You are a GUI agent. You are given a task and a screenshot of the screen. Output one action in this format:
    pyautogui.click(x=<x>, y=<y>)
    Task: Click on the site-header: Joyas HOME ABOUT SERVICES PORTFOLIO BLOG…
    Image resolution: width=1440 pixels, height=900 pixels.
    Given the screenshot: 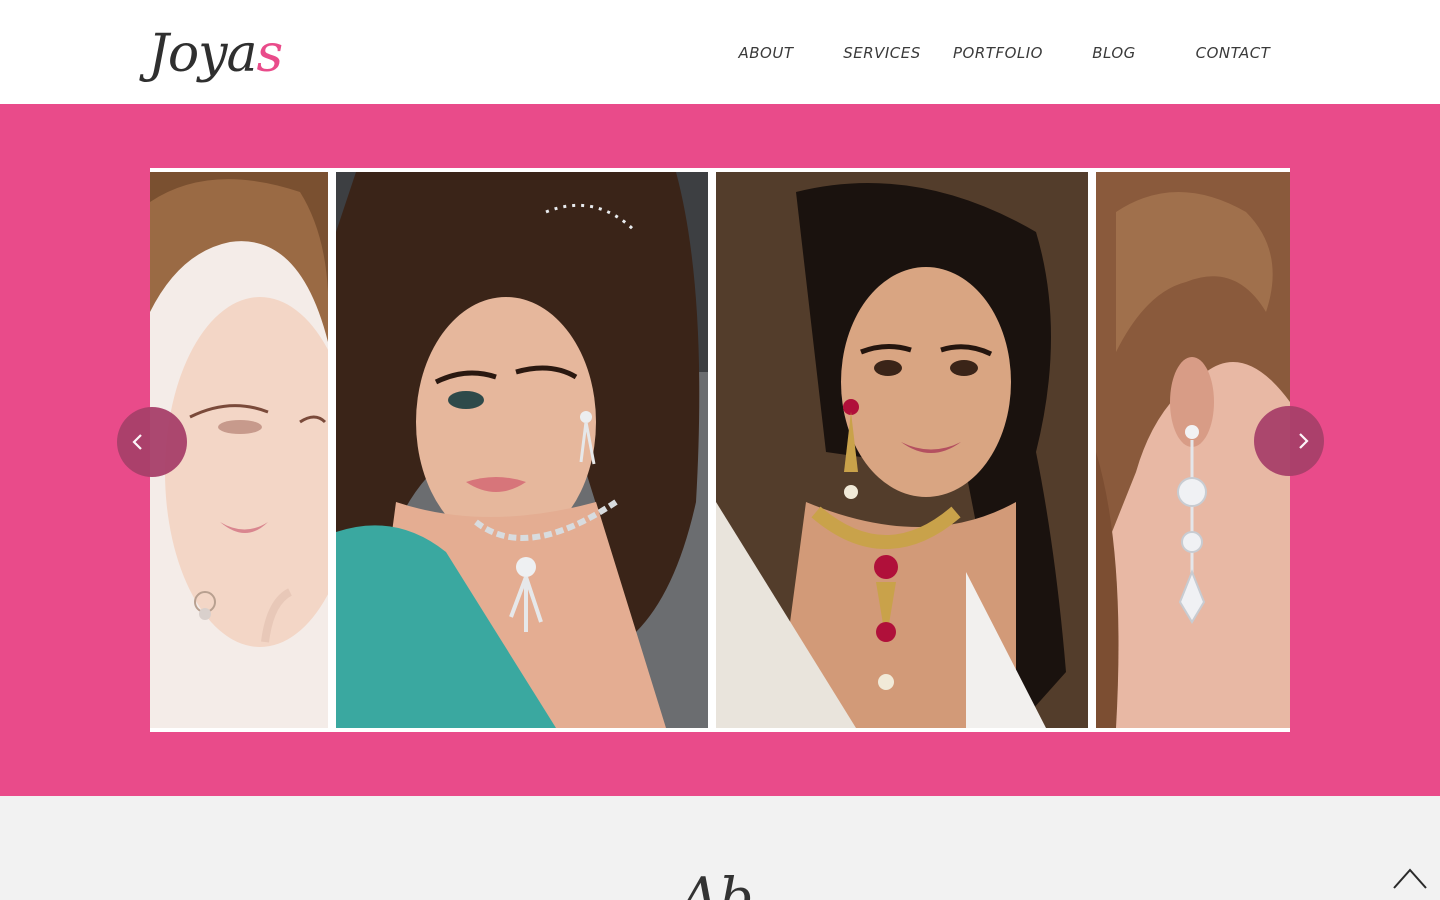 What is the action you would take?
    pyautogui.click(x=720, y=52)
    